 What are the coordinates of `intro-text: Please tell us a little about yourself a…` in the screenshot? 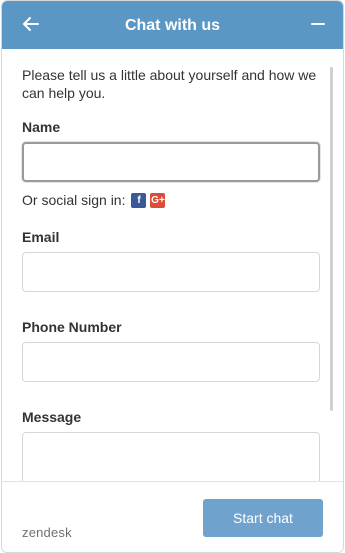 It's located at (169, 84).